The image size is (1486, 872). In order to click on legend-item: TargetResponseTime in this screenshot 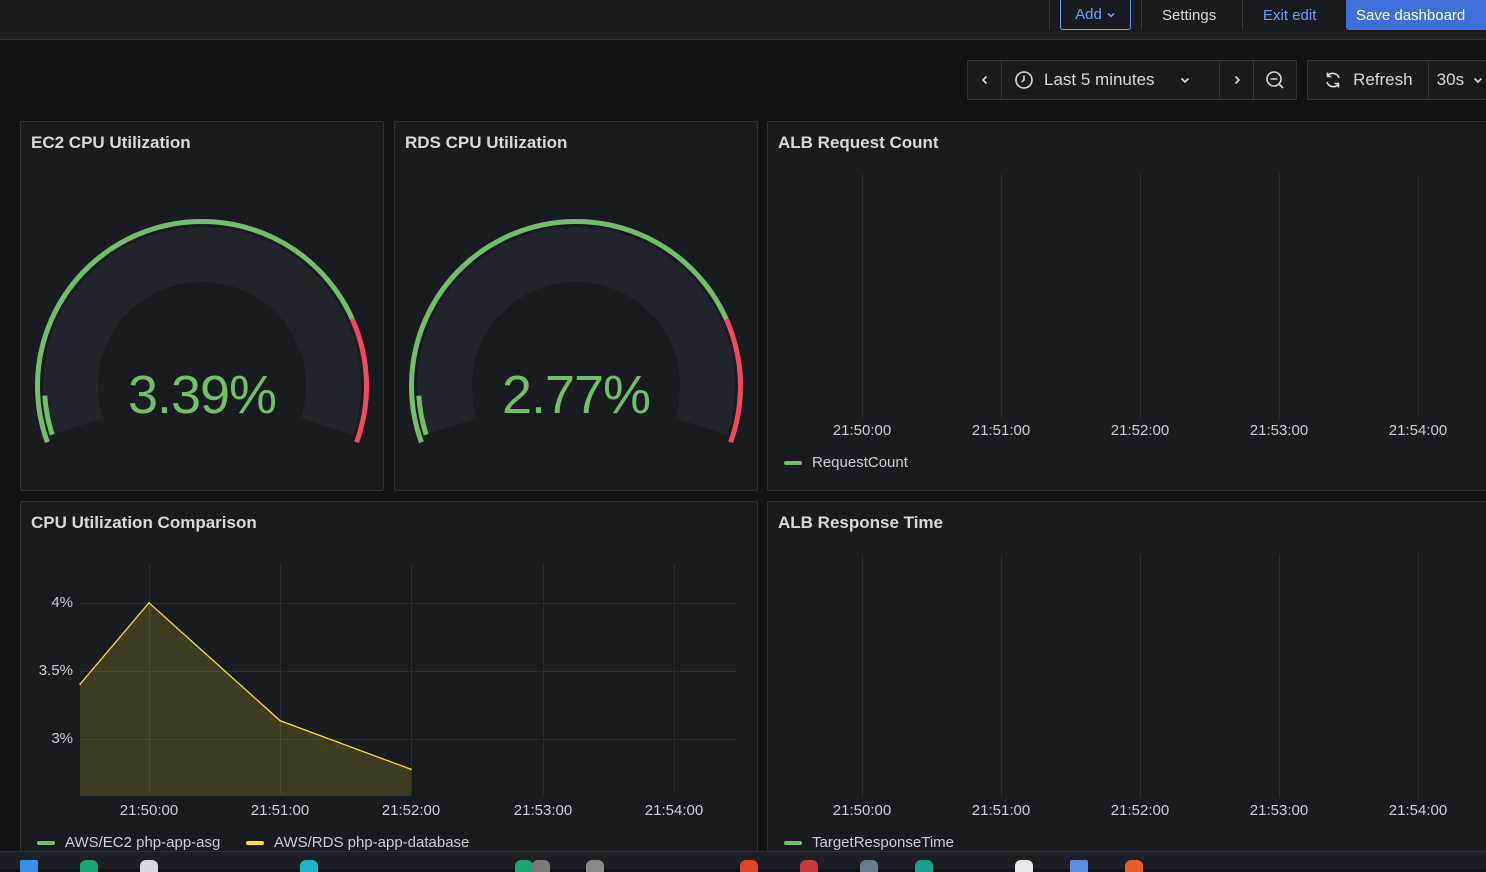, I will do `click(869, 842)`.